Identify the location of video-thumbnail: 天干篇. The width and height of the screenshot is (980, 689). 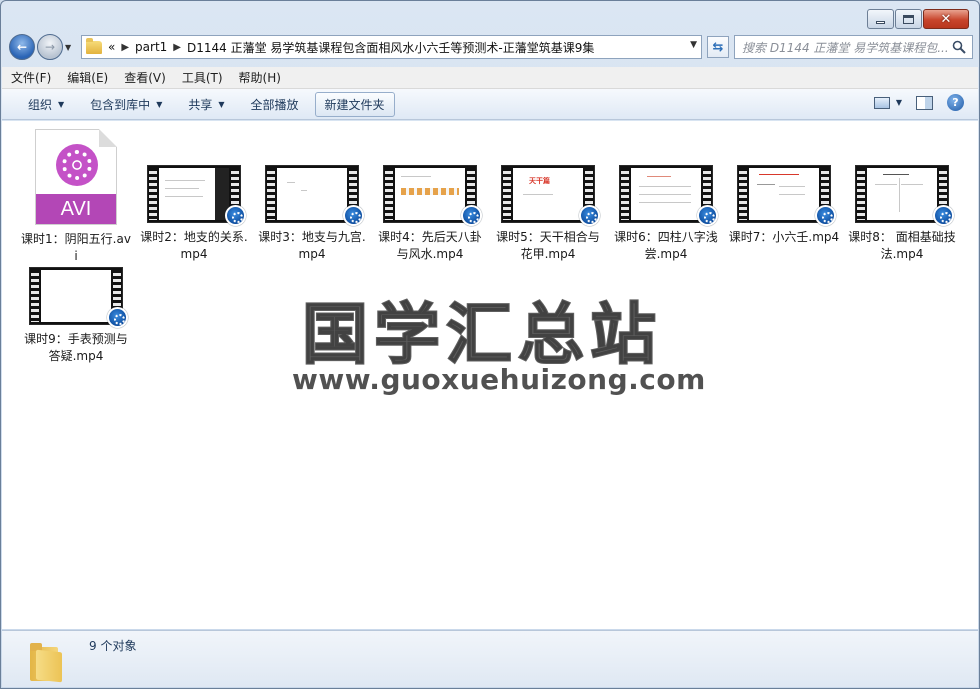
(550, 195).